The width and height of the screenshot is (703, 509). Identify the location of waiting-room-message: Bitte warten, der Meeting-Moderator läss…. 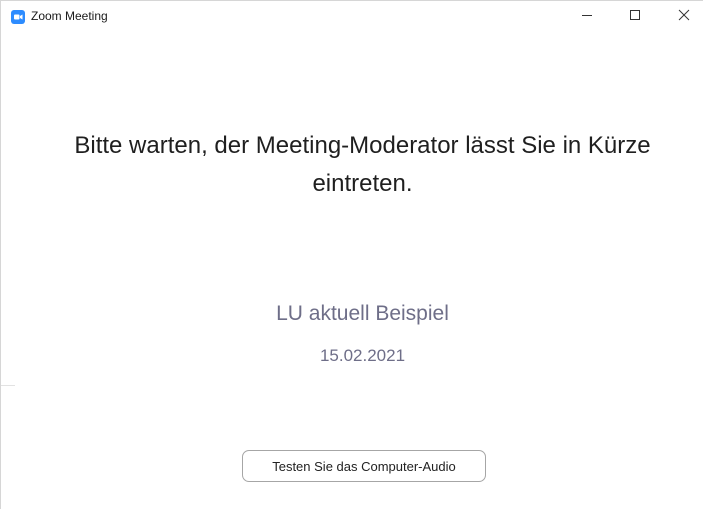
(362, 164).